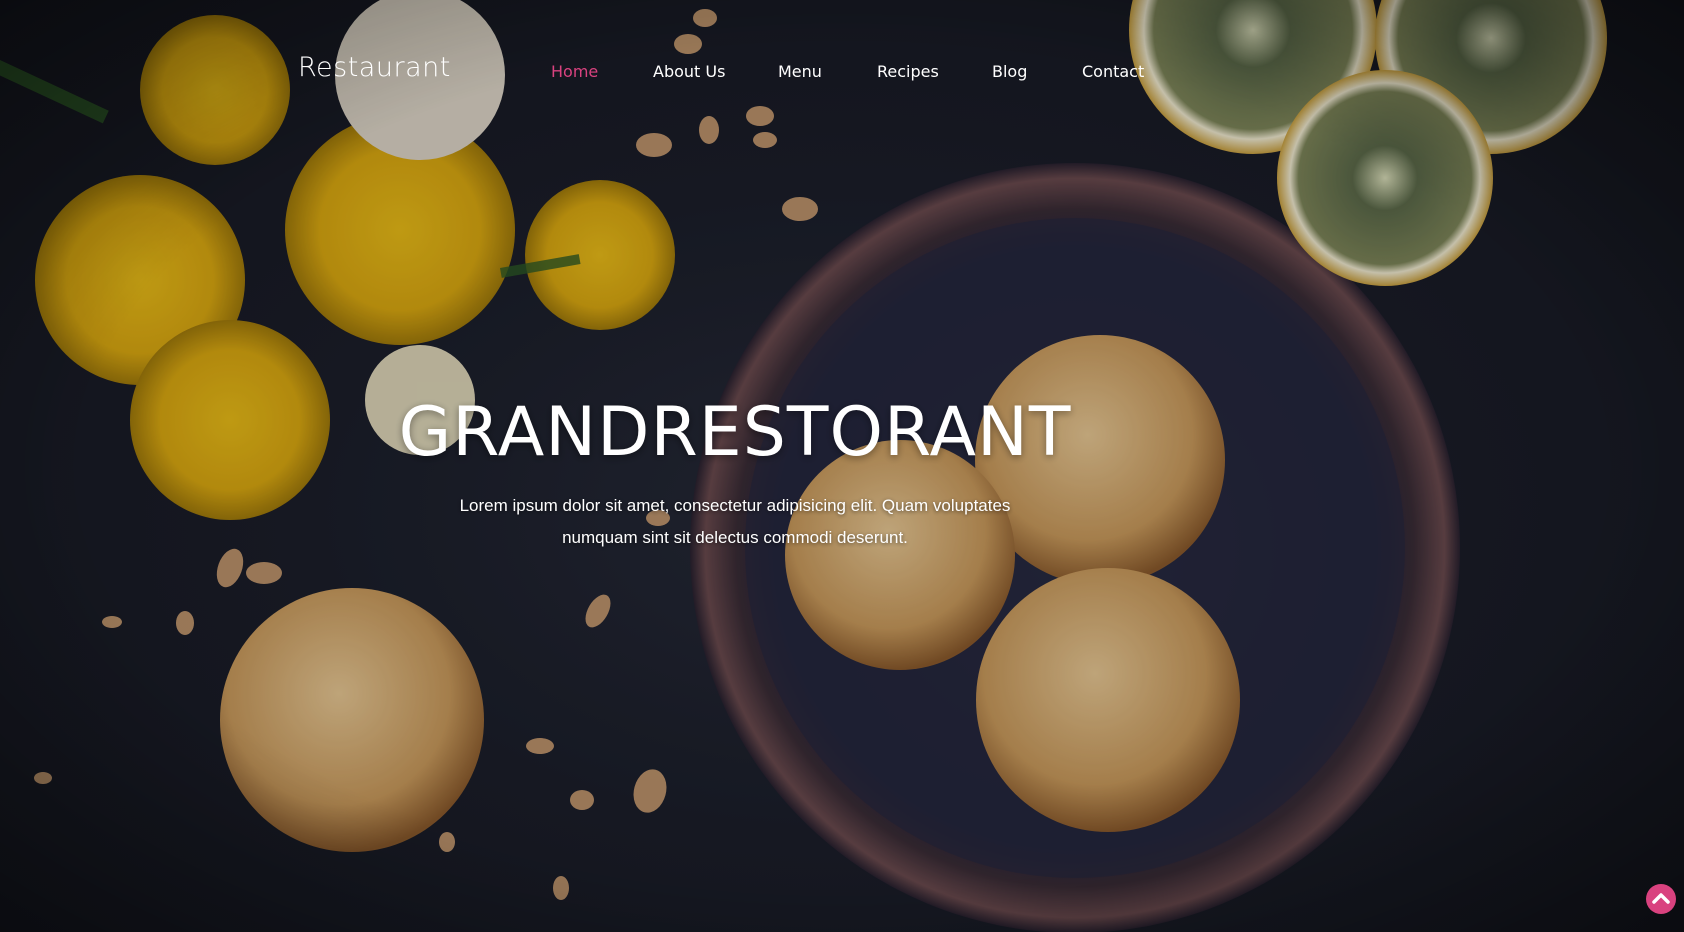 The image size is (1684, 932). I want to click on nav-item-menu: Menu, so click(800, 71).